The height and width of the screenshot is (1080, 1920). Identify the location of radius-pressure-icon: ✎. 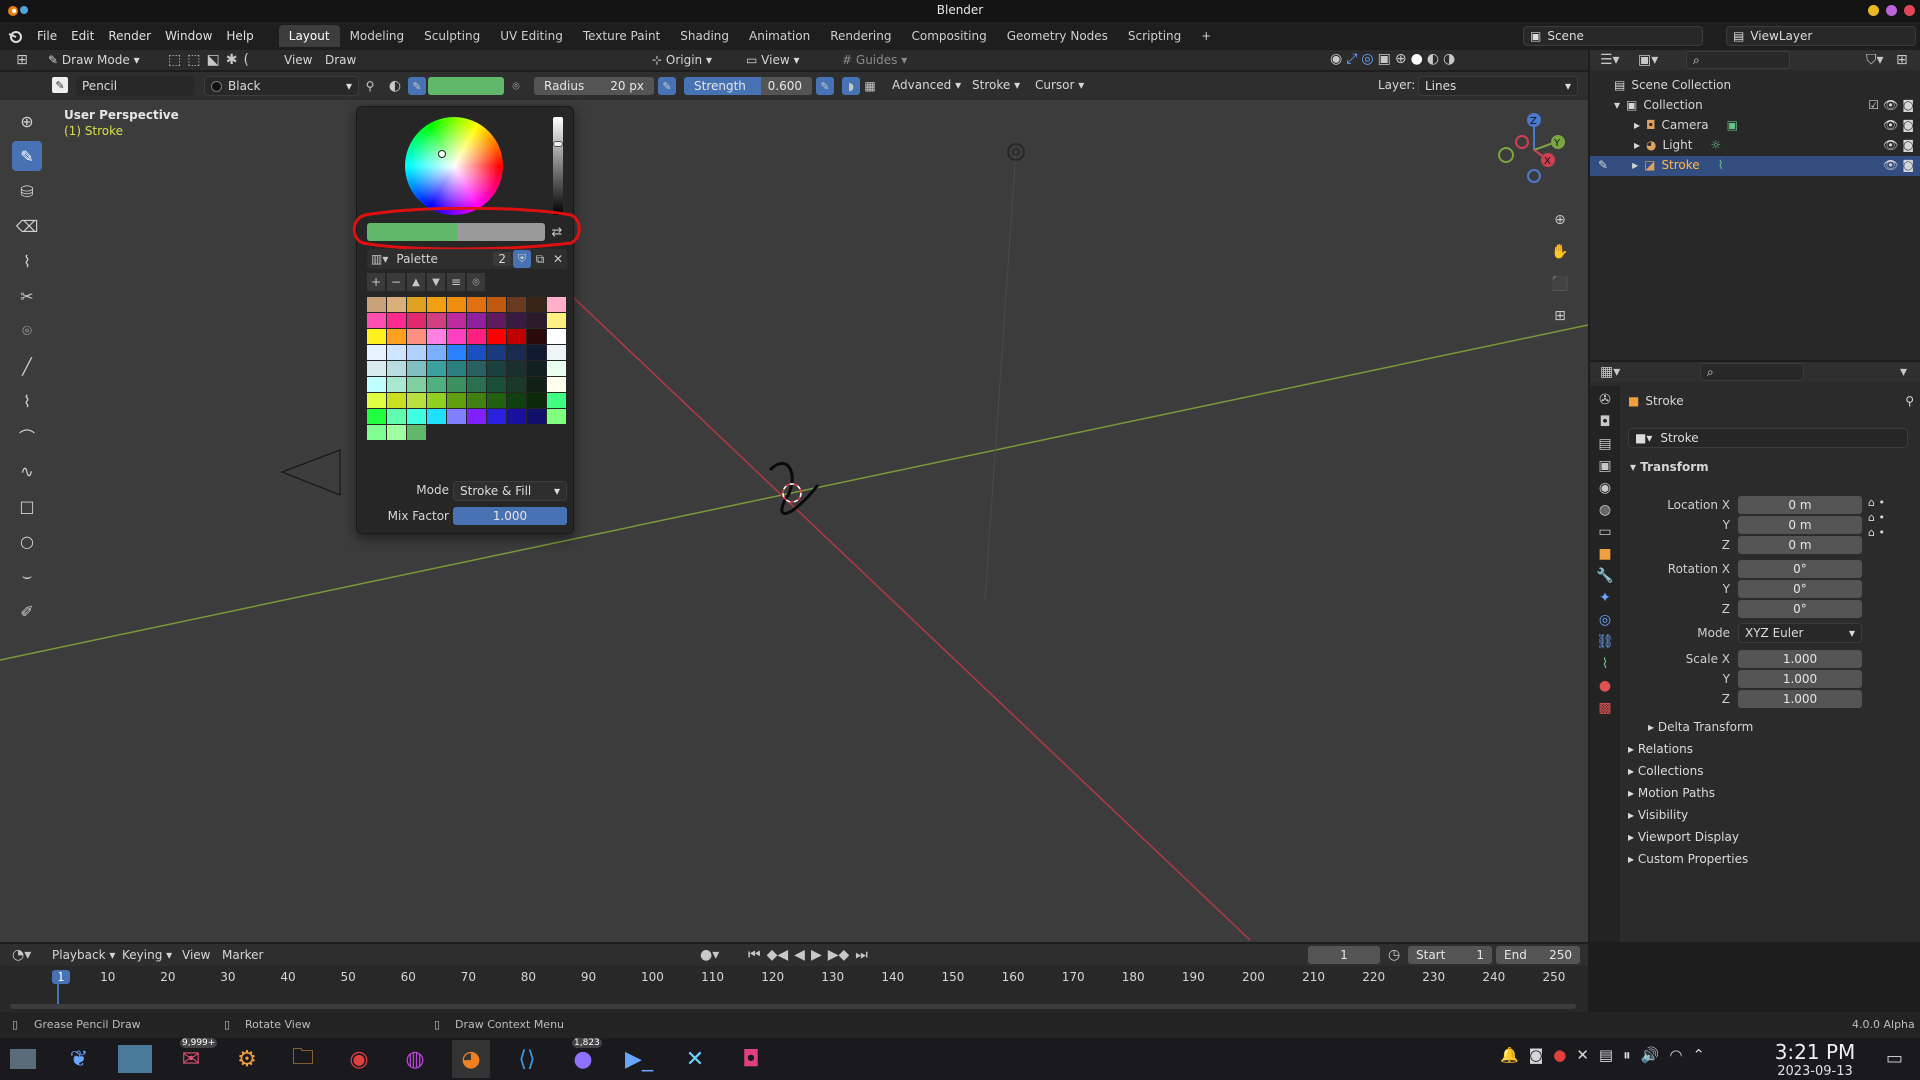
(667, 86).